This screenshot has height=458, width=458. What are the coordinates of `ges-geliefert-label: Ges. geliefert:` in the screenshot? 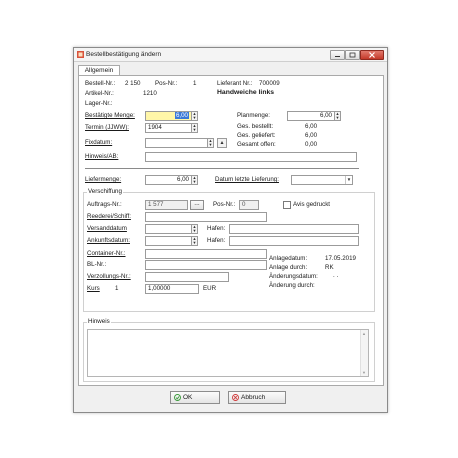 It's located at (256, 135).